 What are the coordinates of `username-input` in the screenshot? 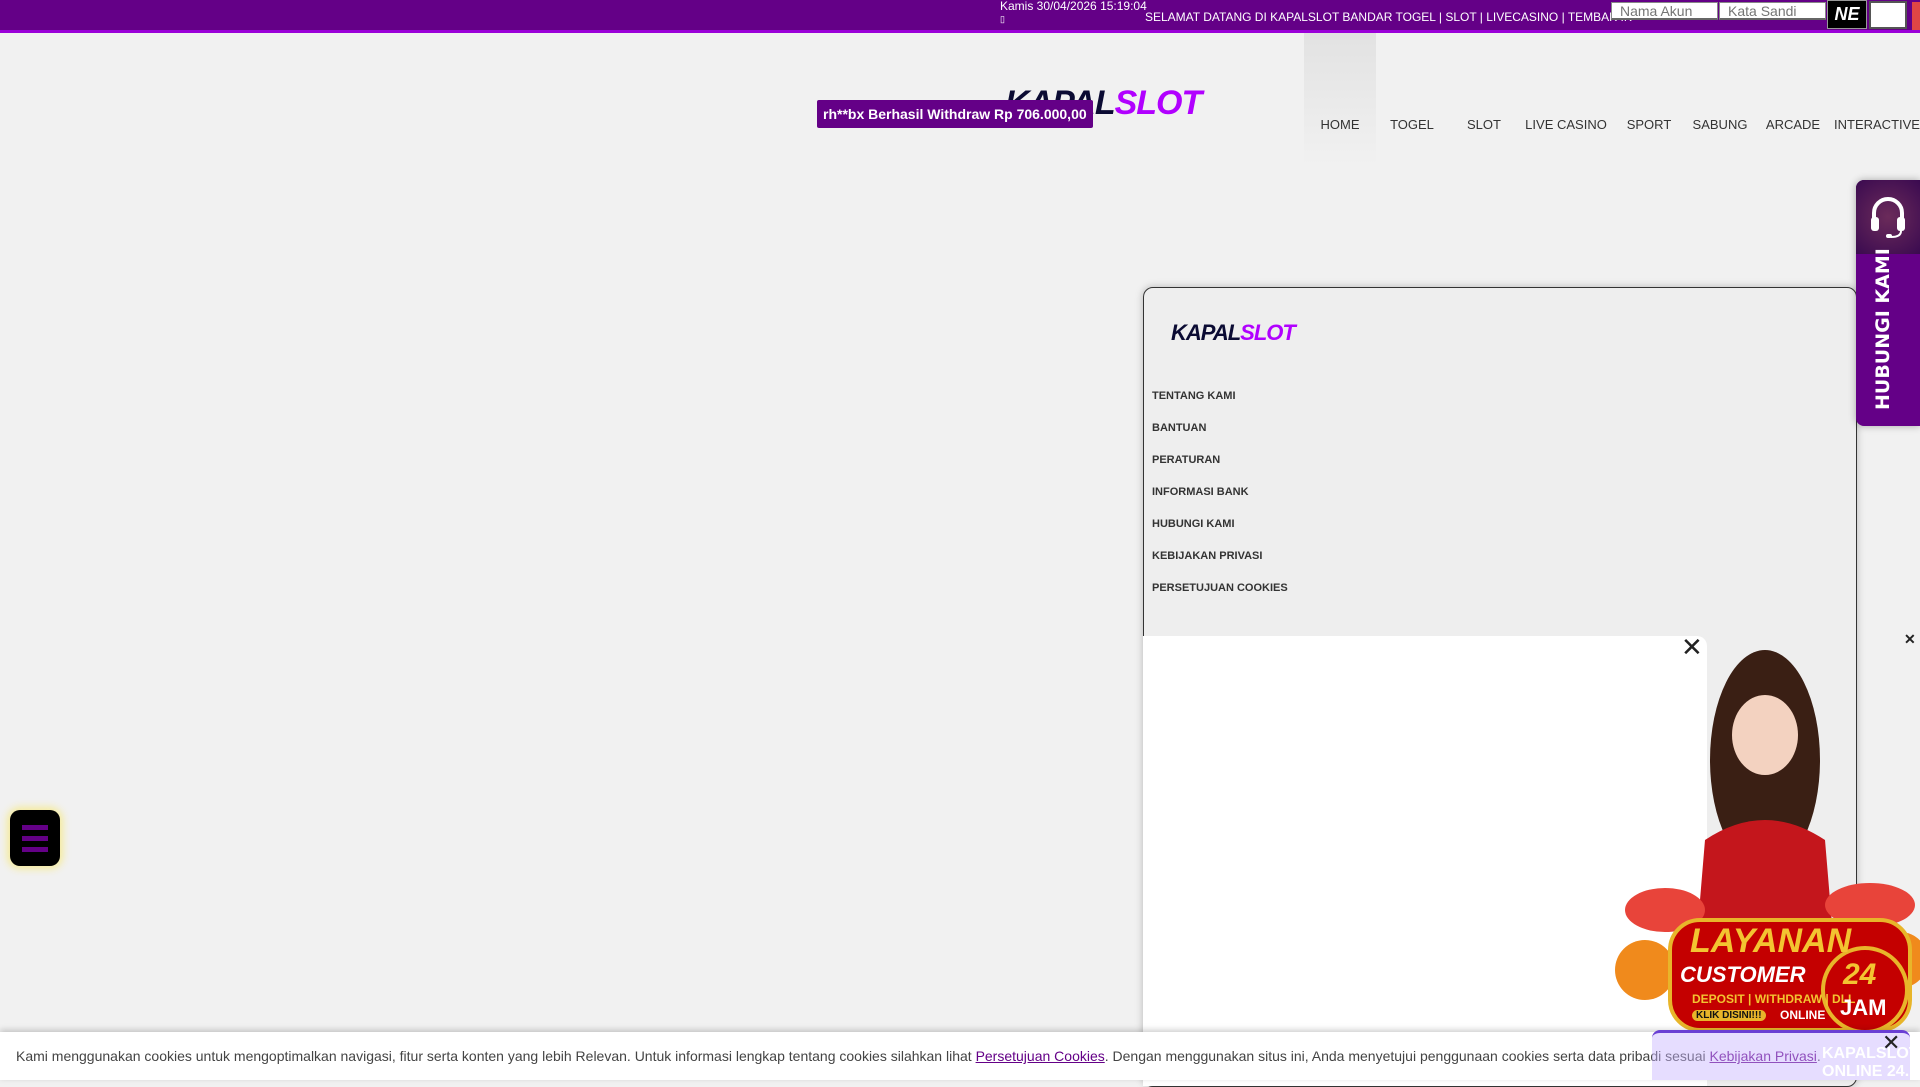 It's located at (1664, 11).